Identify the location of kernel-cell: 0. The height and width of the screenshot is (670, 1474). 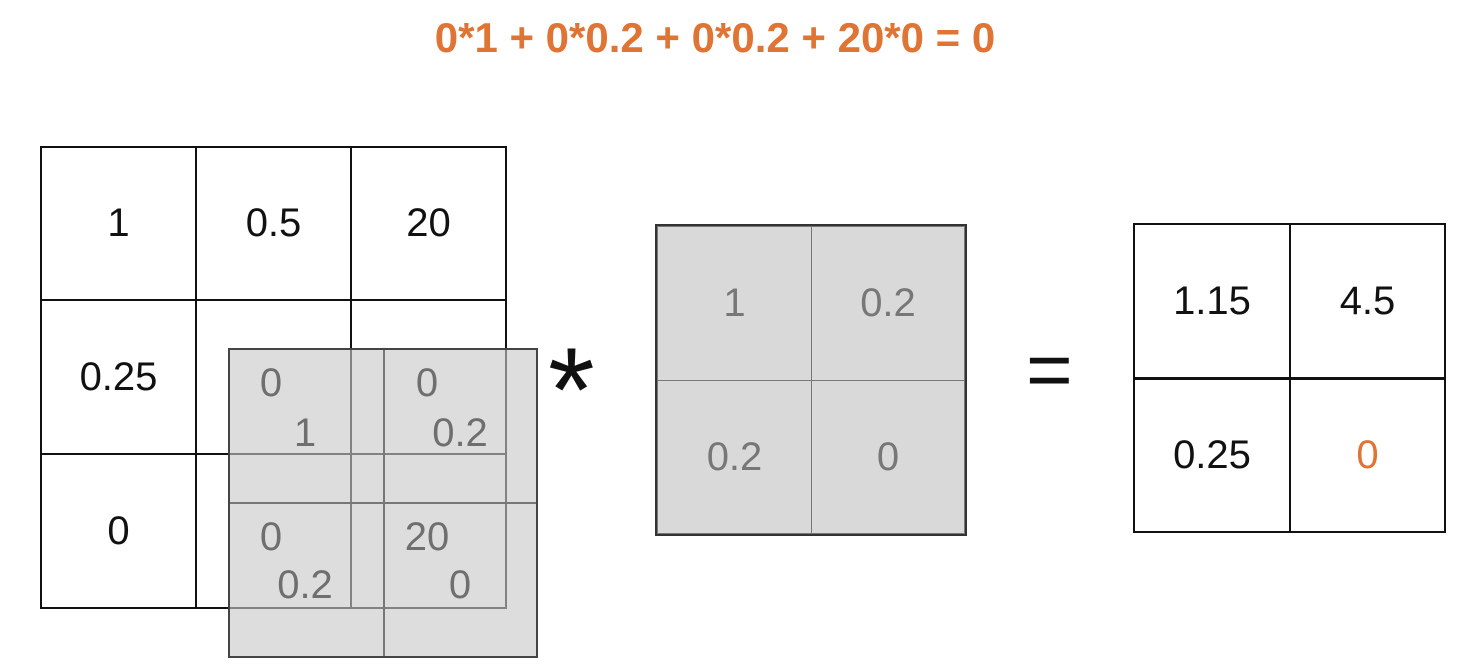
(888, 457).